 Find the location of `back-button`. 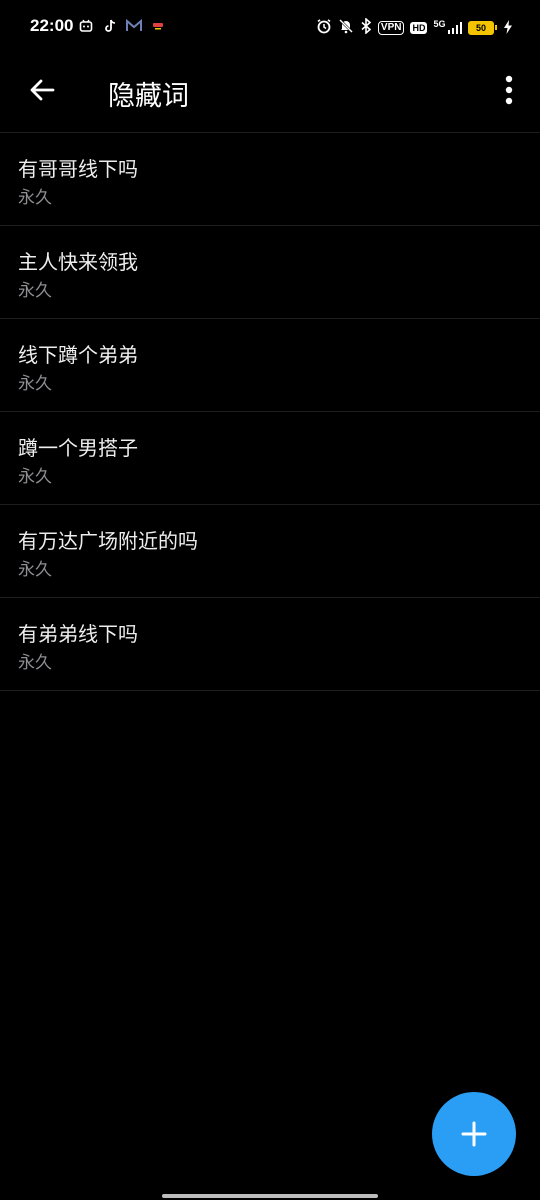

back-button is located at coordinates (42, 90).